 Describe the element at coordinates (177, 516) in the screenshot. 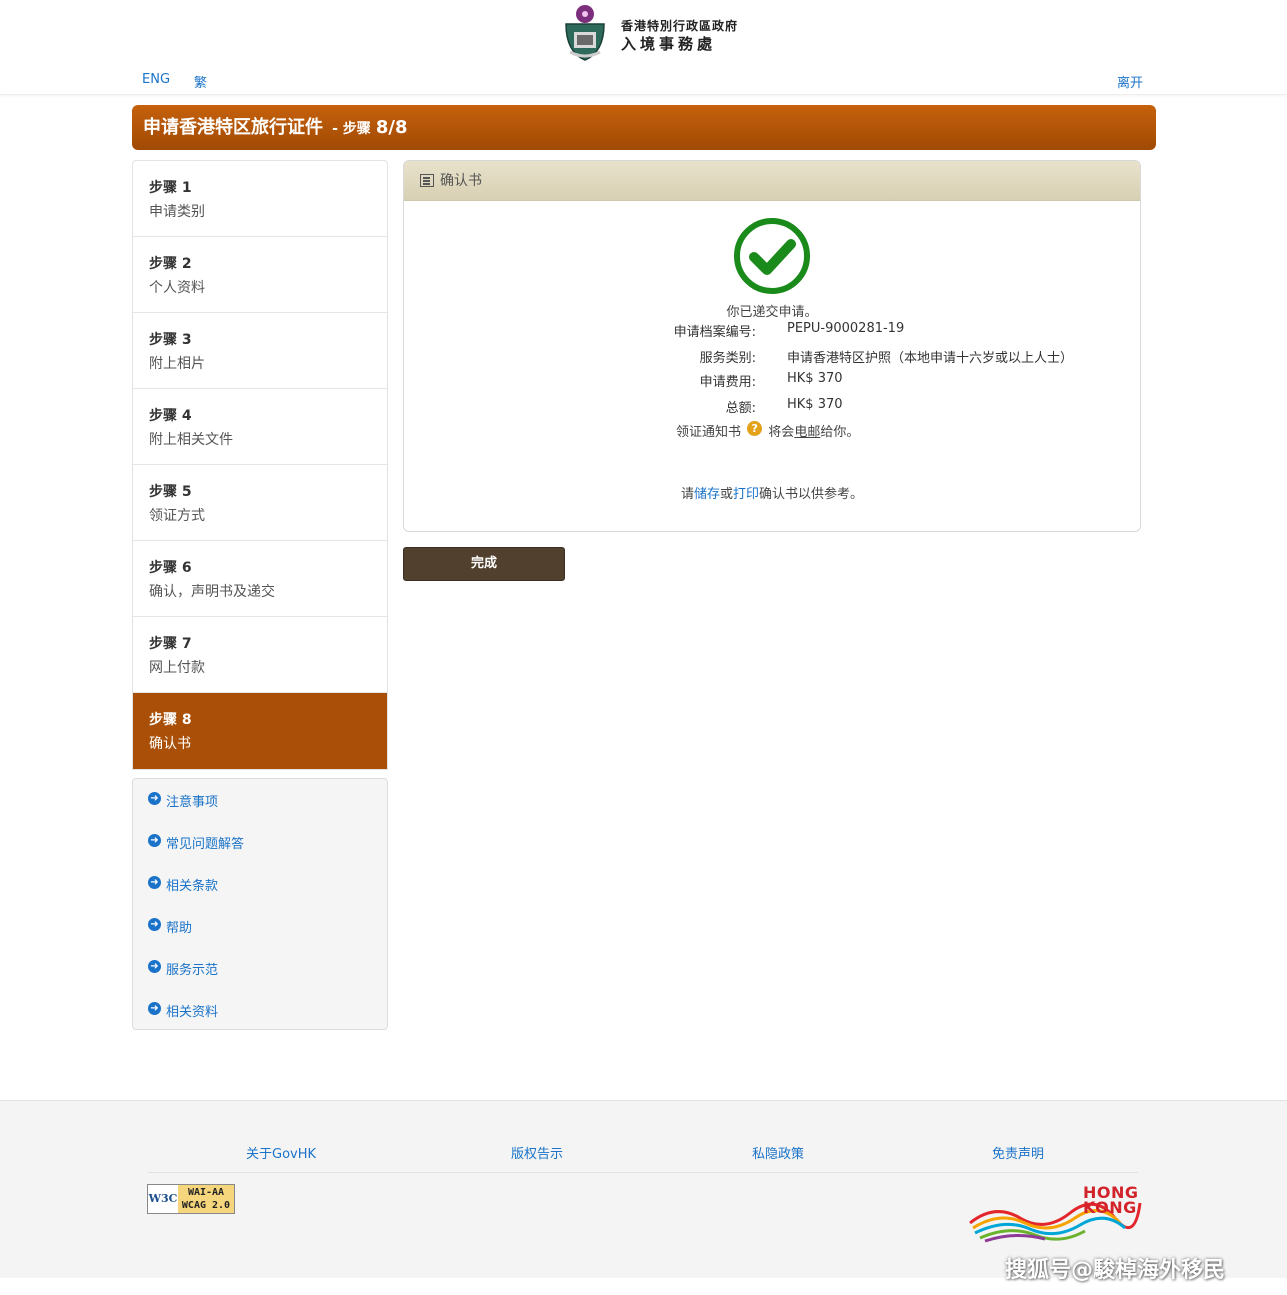

I see `step-label: 领证方式` at that location.